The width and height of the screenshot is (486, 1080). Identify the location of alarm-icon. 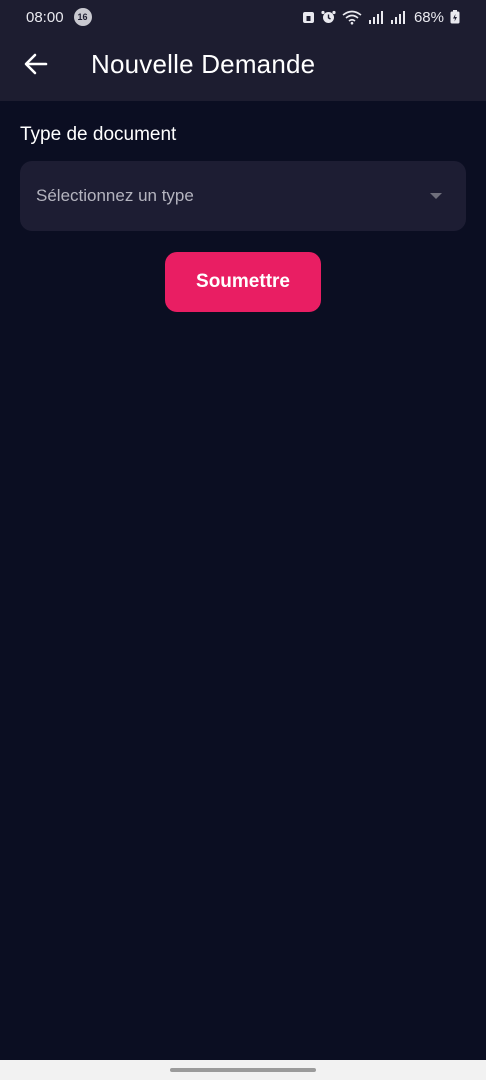
(328, 17).